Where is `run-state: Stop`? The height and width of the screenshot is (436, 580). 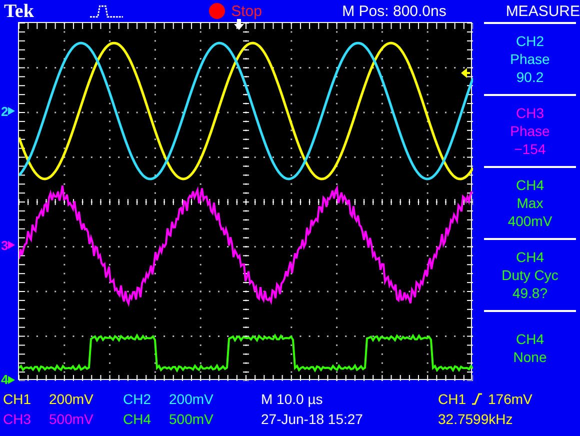
run-state: Stop is located at coordinates (247, 11).